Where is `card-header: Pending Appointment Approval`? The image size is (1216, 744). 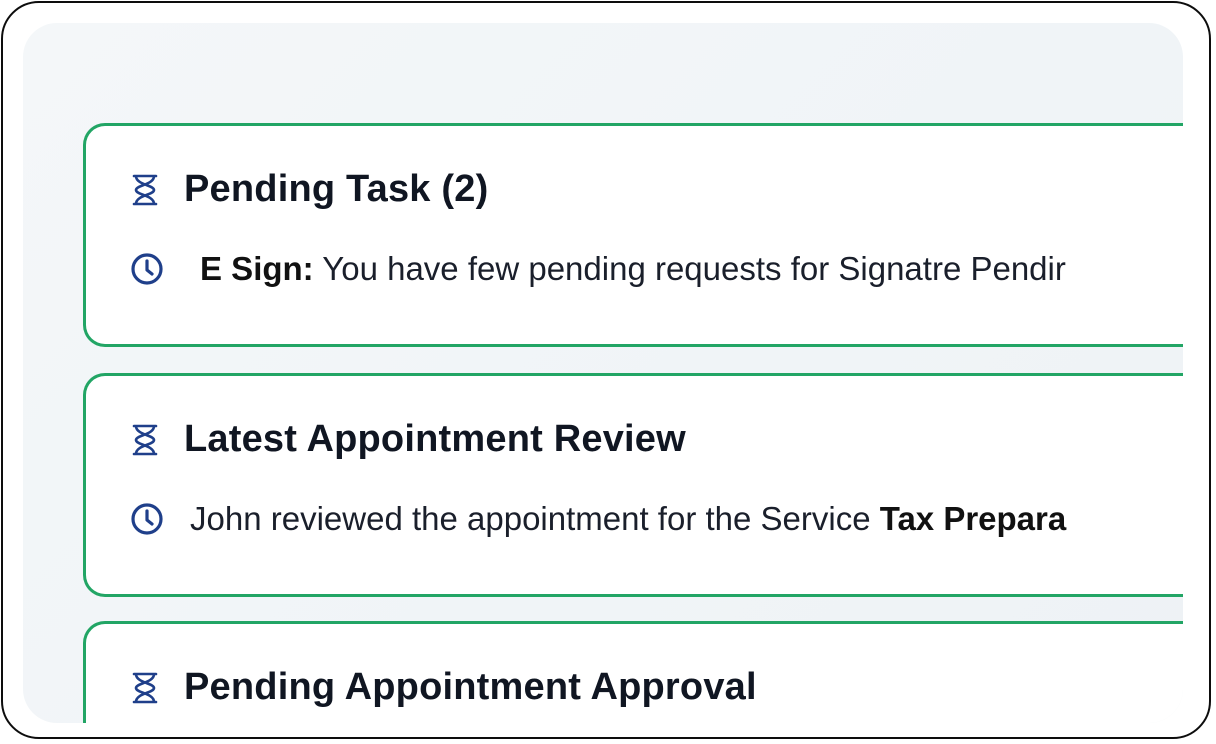
card-header: Pending Appointment Approval is located at coordinates (443, 687).